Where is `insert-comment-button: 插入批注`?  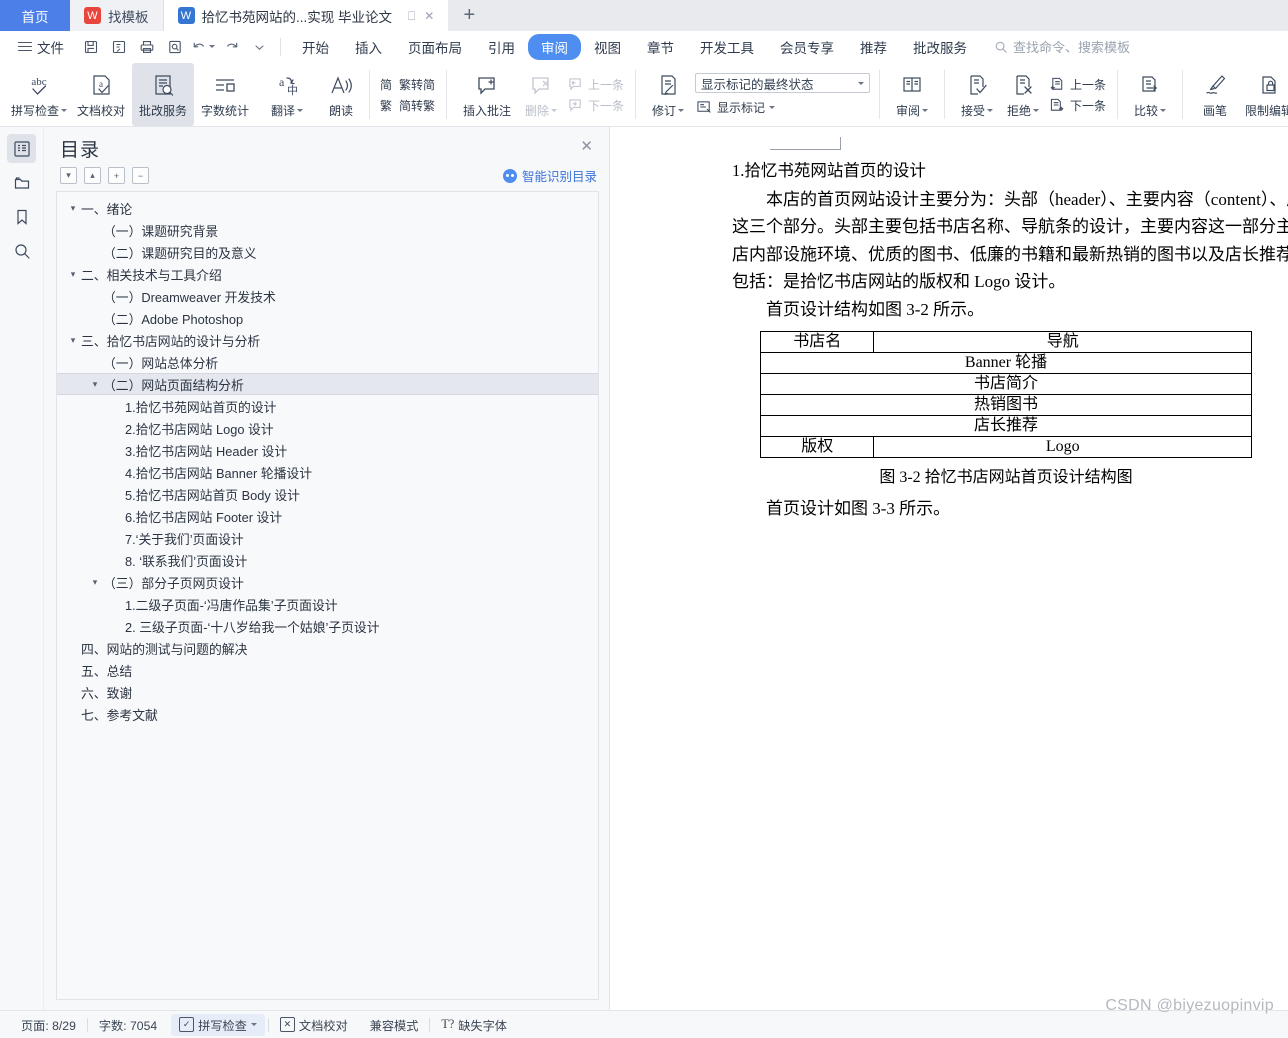 insert-comment-button: 插入批注 is located at coordinates (487, 94).